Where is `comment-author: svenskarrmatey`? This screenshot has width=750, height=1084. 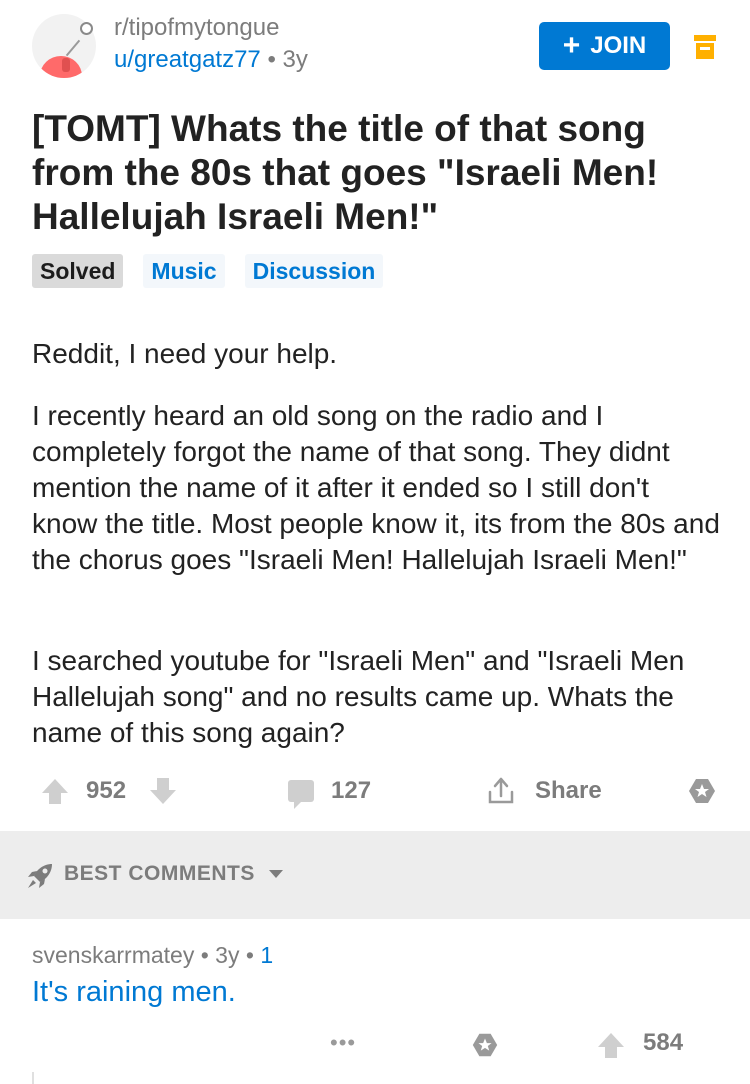
comment-author: svenskarrmatey is located at coordinates (113, 955).